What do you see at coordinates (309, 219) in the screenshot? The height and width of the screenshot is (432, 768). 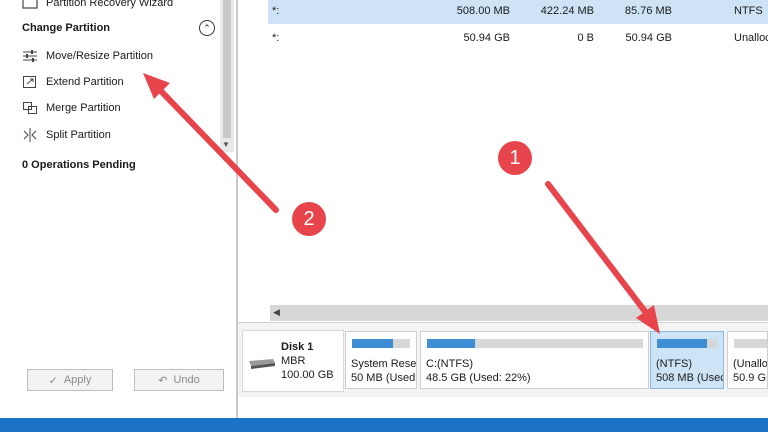 I see `step-badge-2: 2` at bounding box center [309, 219].